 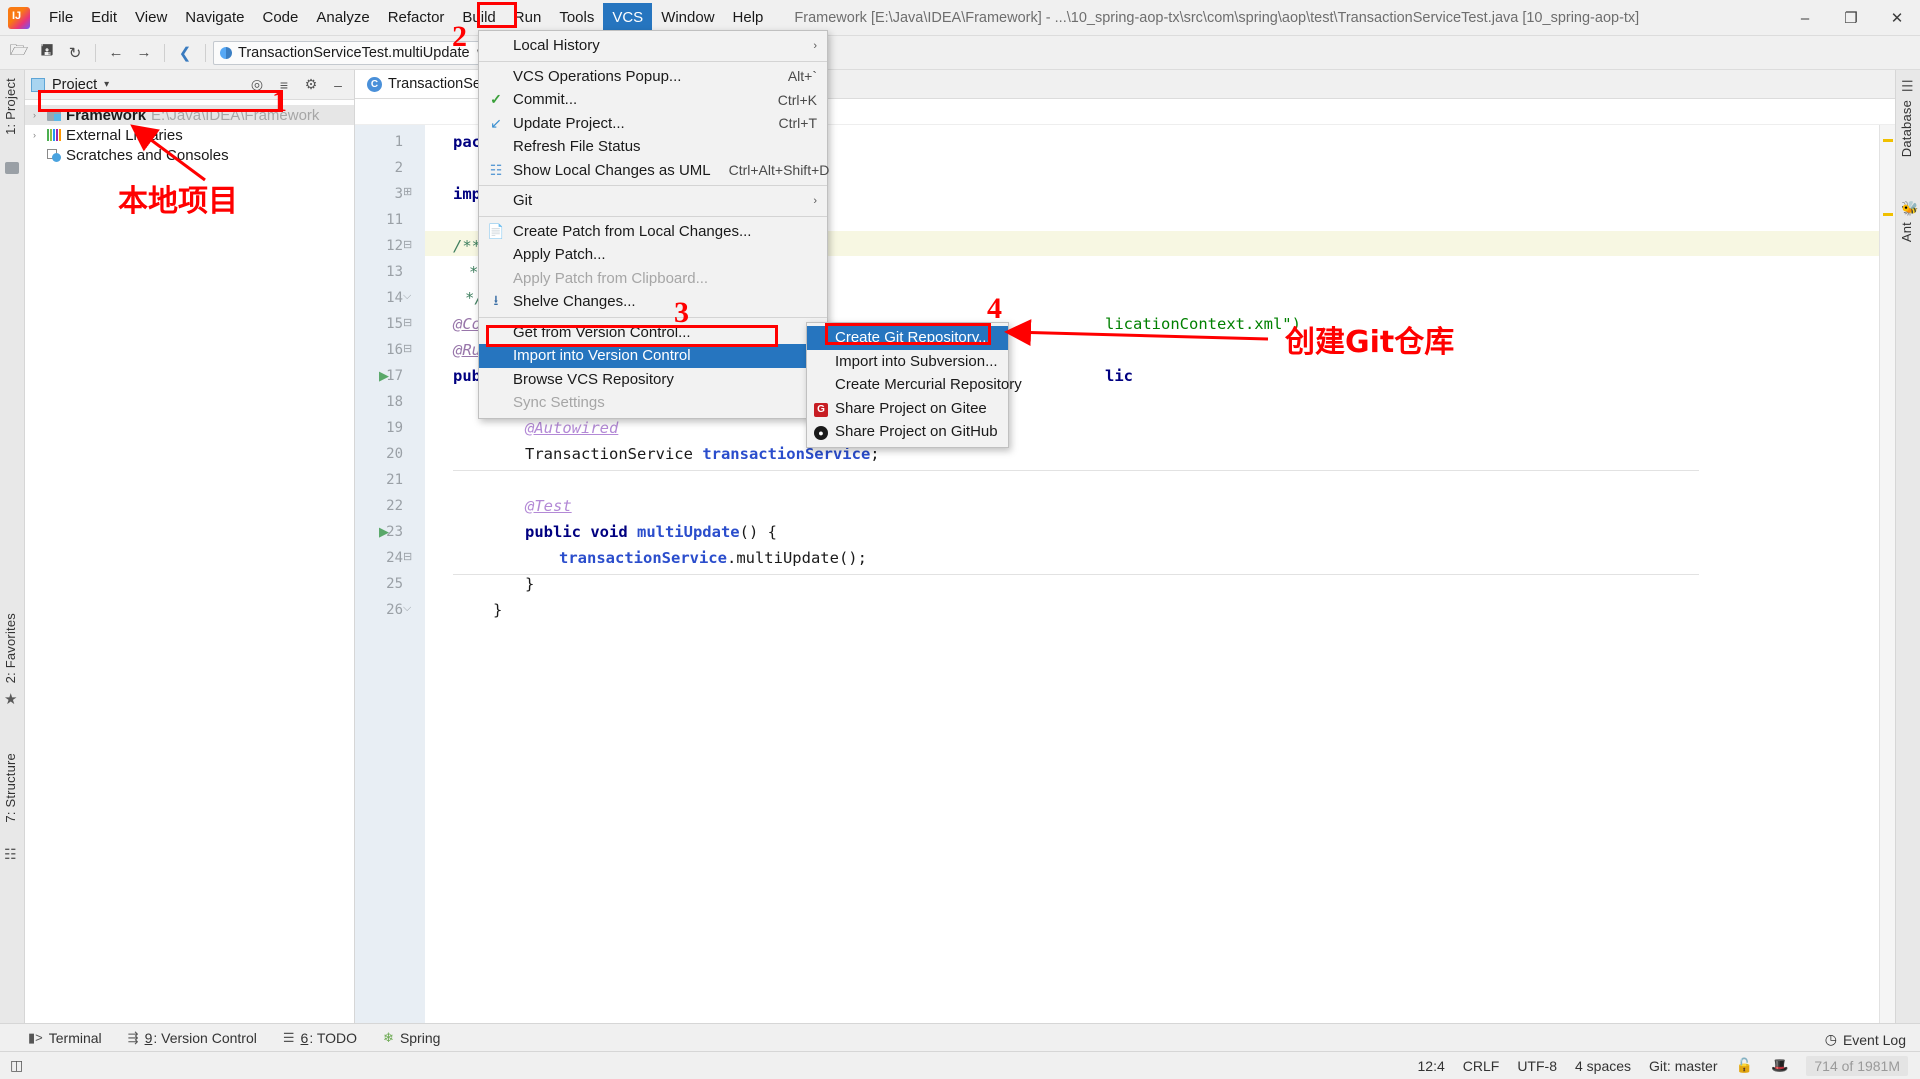 I want to click on menu-window: Window, so click(x=687, y=17).